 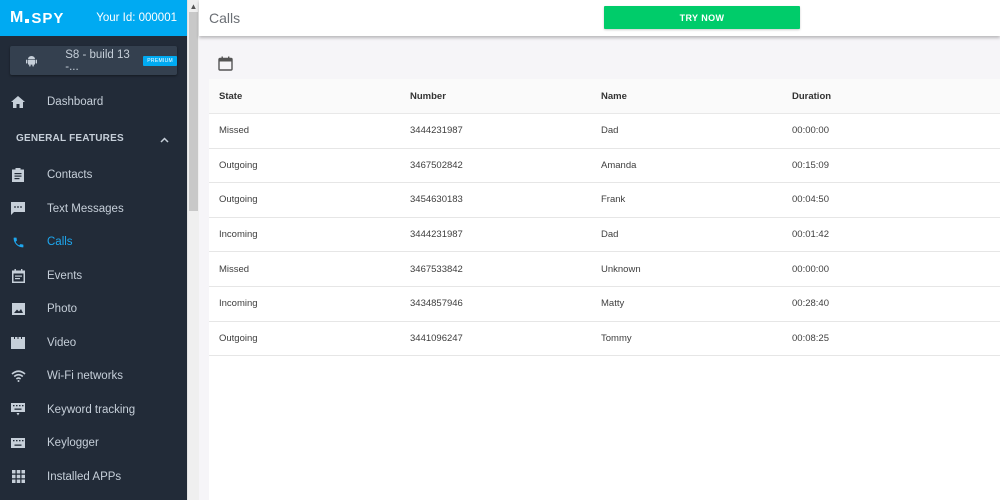 I want to click on sidebar-item-label: Video, so click(x=62, y=342).